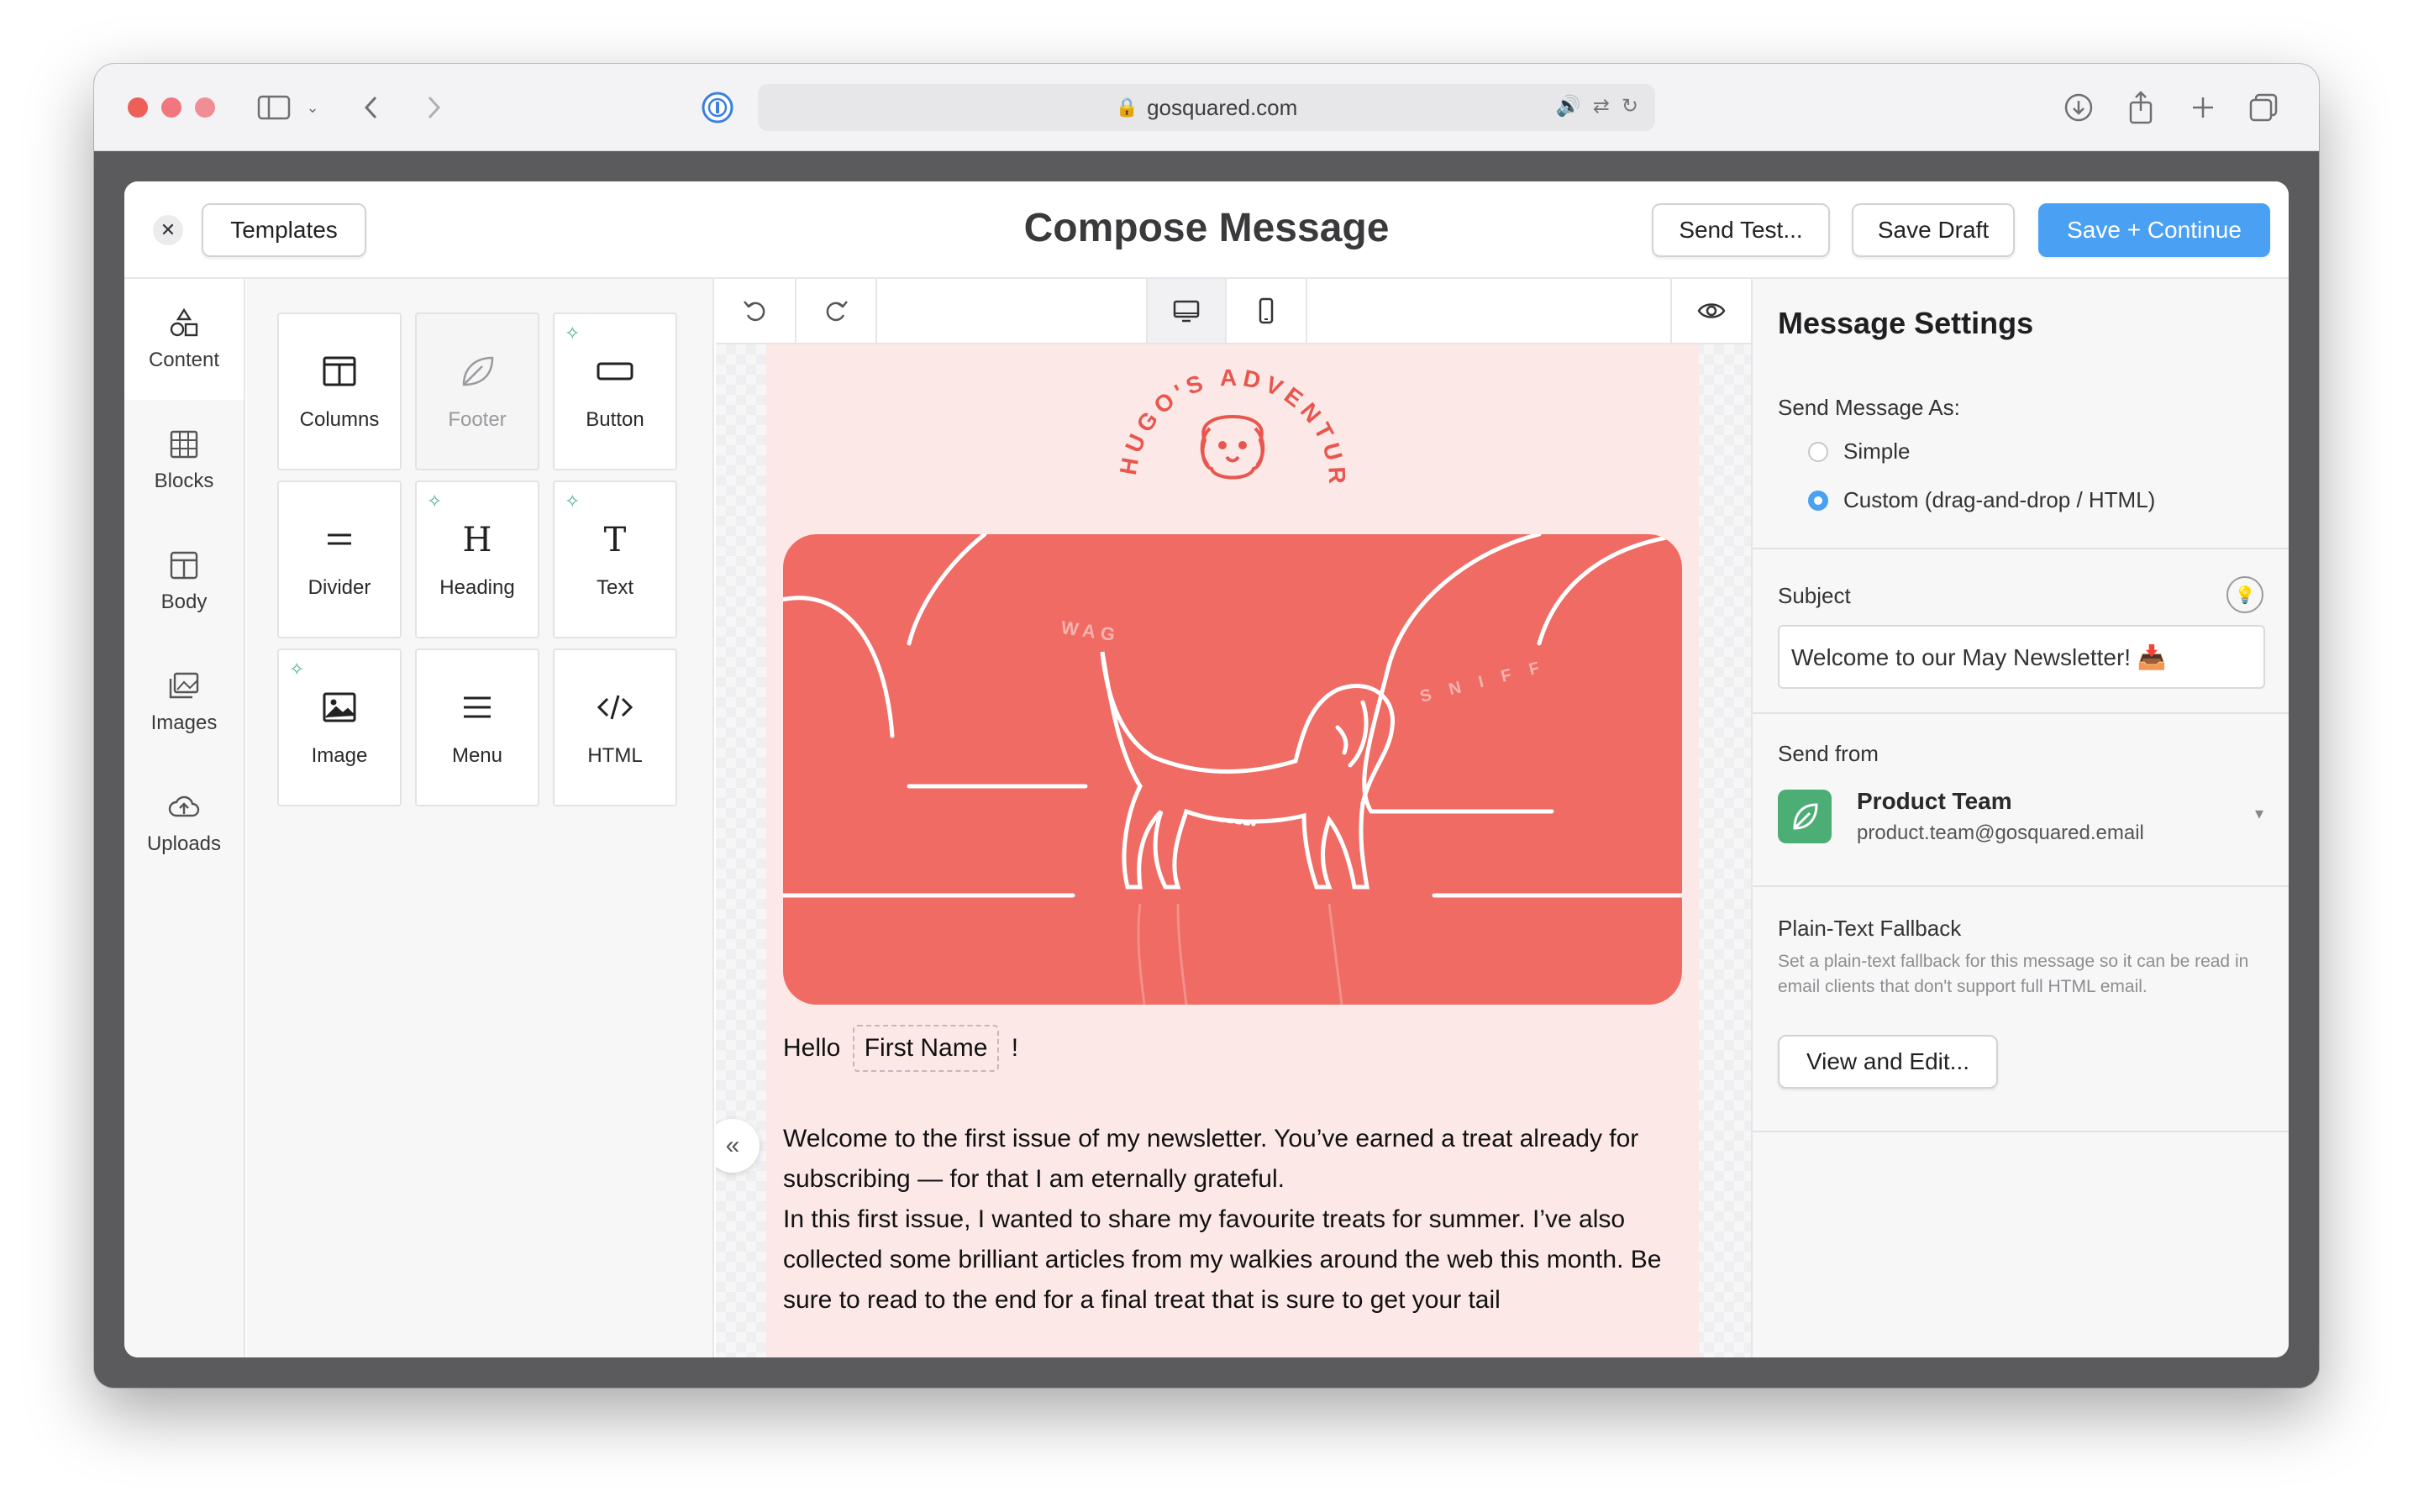  I want to click on text-icon: T, so click(615, 540).